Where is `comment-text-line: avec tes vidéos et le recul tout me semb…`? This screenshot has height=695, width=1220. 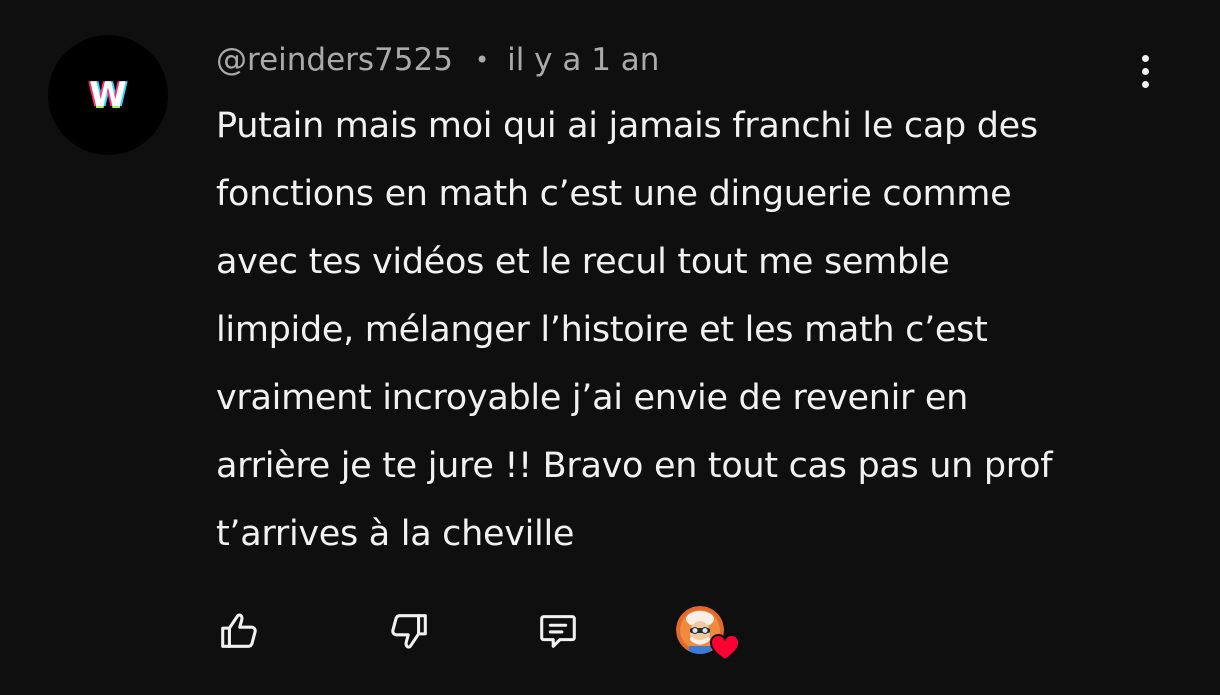 comment-text-line: avec tes vidéos et le recul tout me semb… is located at coordinates (583, 262).